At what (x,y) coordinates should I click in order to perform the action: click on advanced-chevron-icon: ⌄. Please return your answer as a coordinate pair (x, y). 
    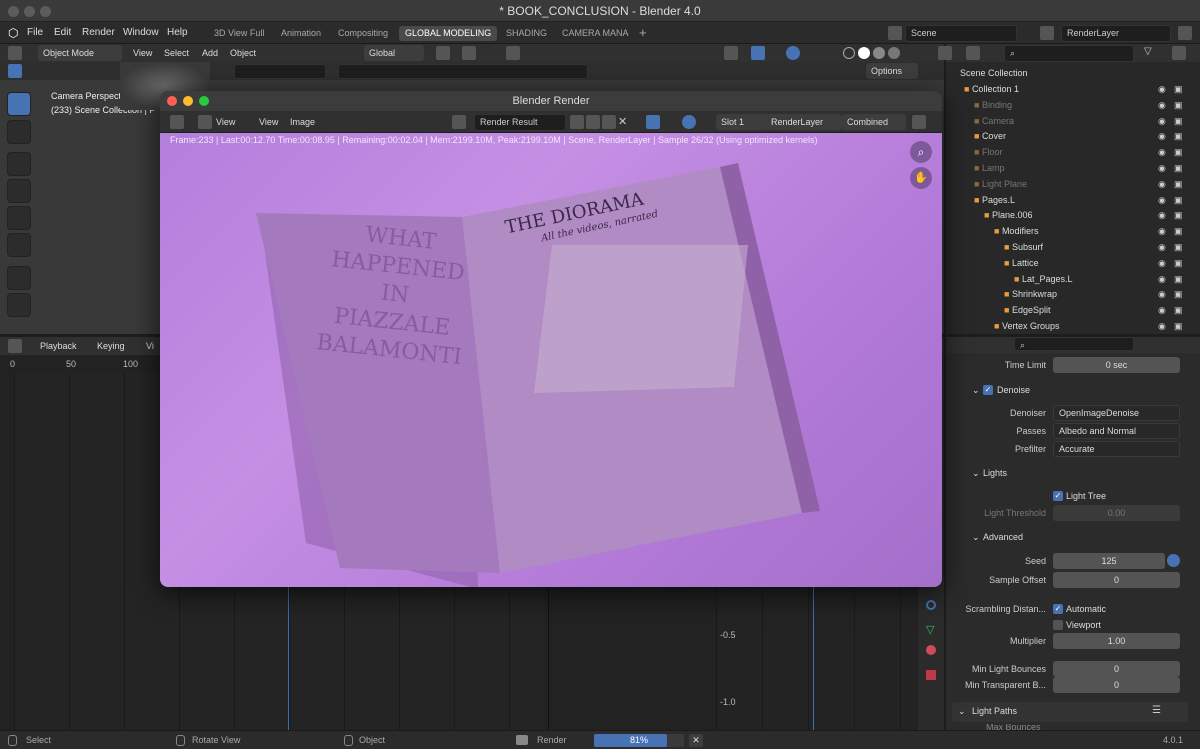
    Looking at the image, I should click on (976, 537).